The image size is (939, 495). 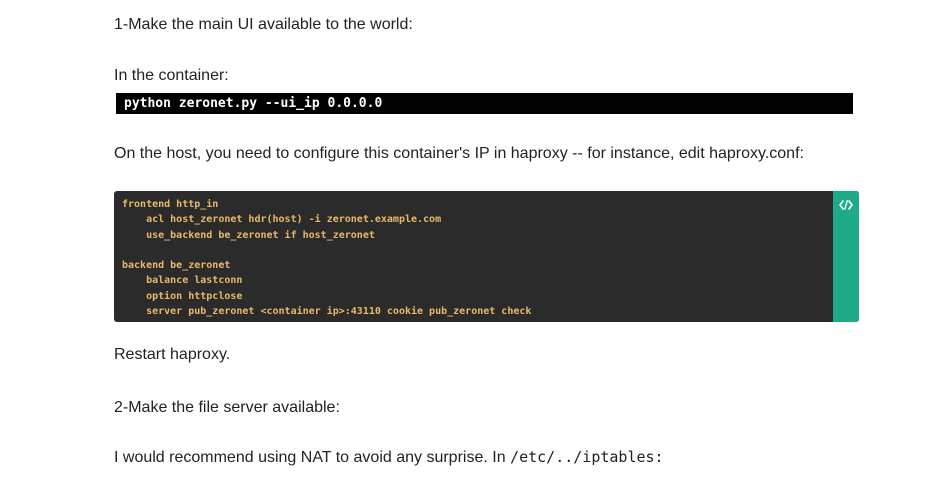 I want to click on code-line: backend be_zeronet, so click(x=176, y=266).